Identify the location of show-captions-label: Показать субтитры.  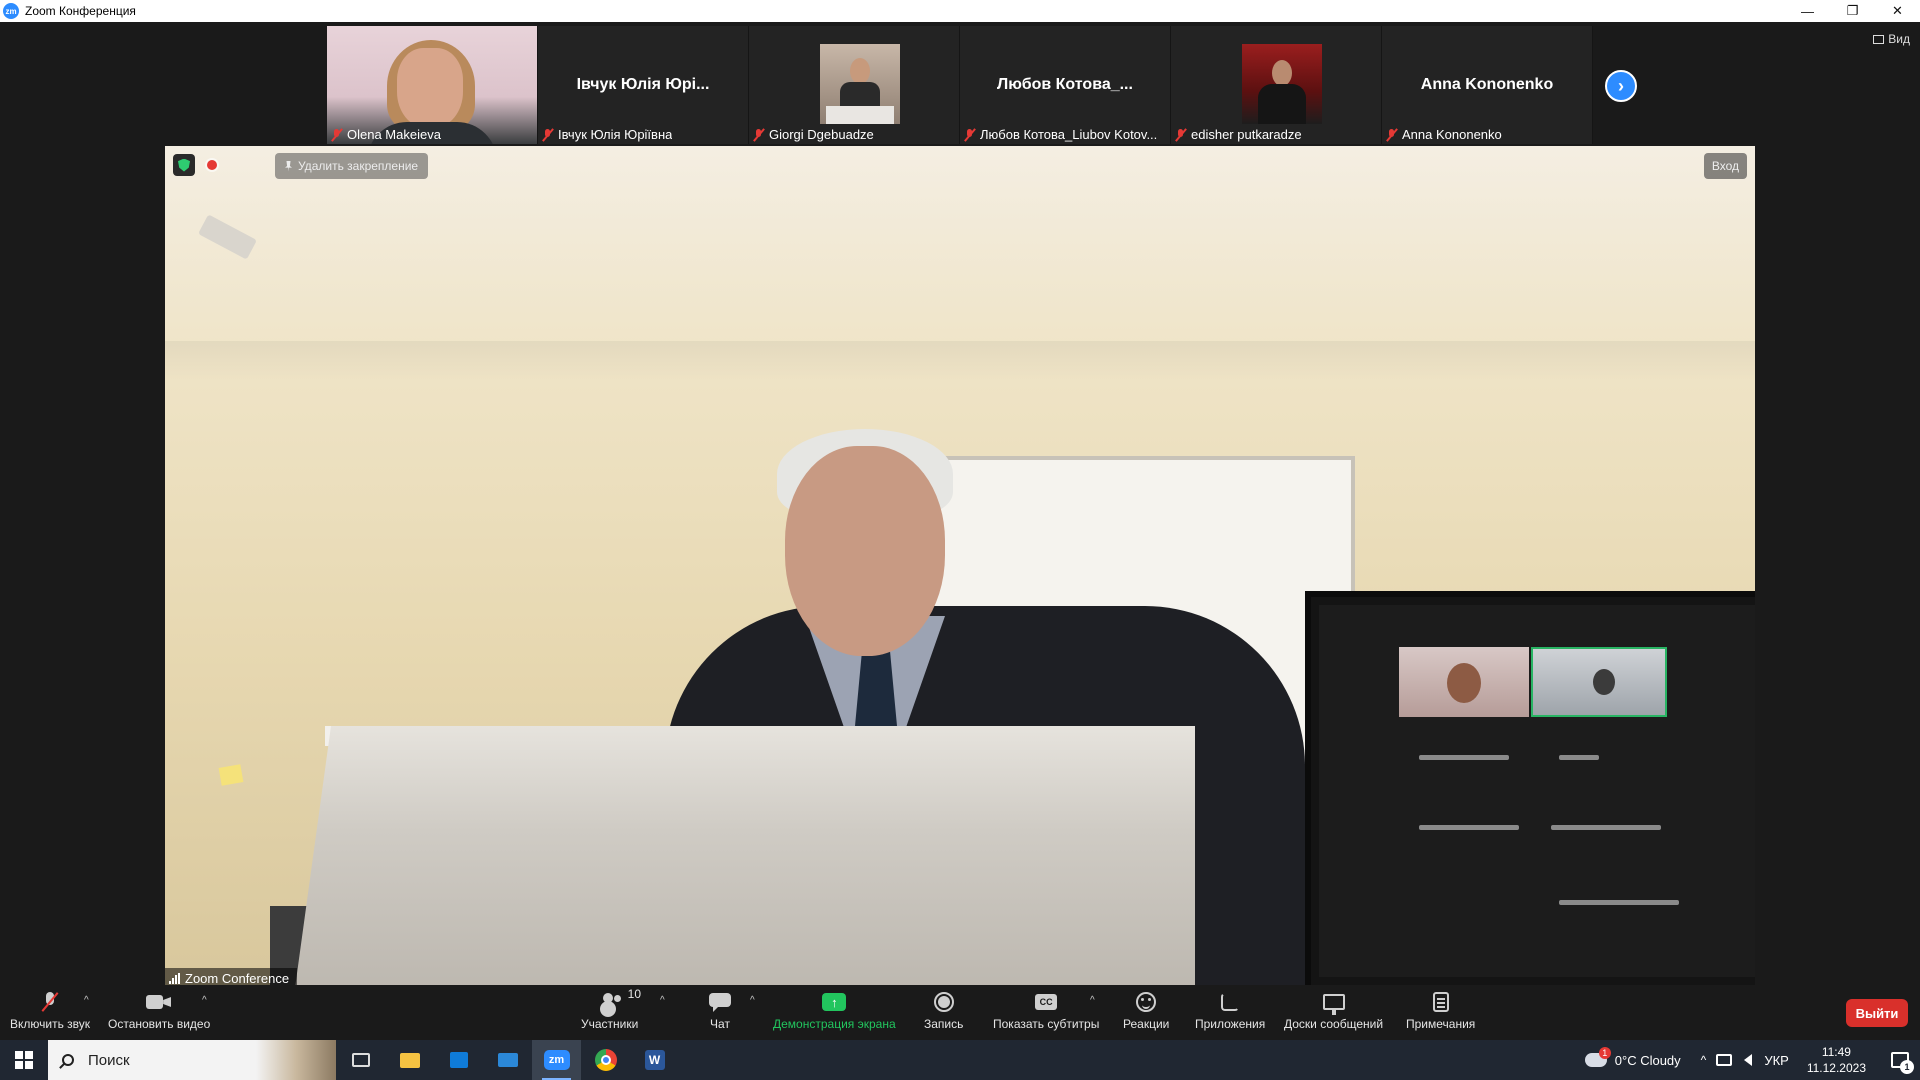
(1046, 1024).